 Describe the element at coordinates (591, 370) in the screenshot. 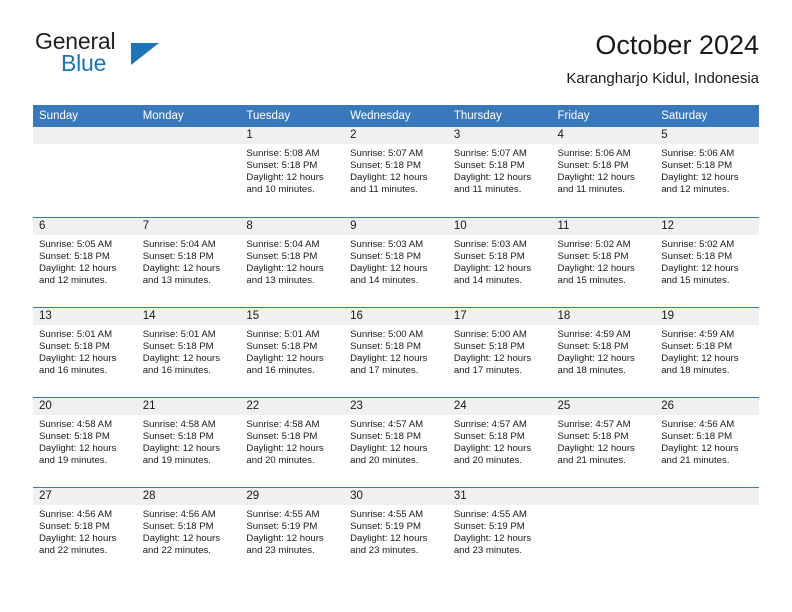

I see `day-detail-line: and 18 minutes.` at that location.